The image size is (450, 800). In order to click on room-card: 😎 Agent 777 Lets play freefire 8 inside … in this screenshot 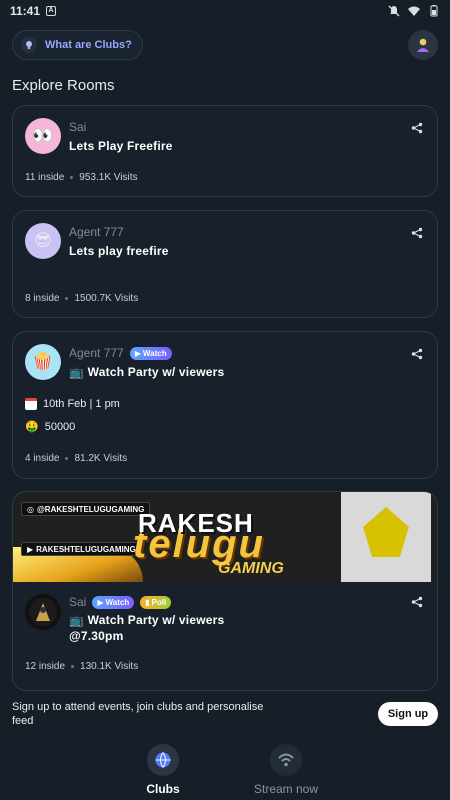, I will do `click(225, 264)`.